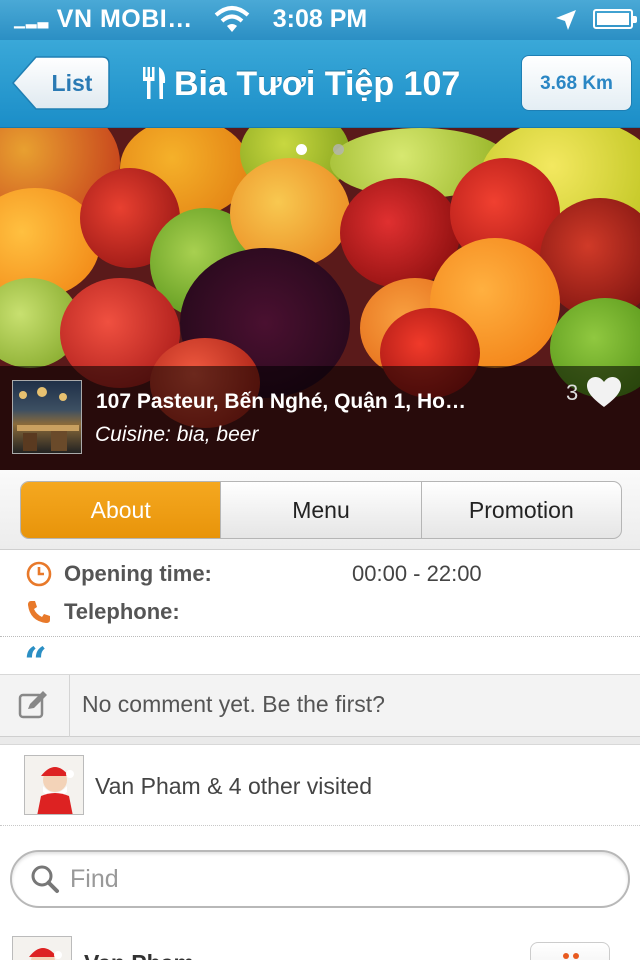 The height and width of the screenshot is (960, 640). I want to click on visited-row: Van Pham & 4 other visited, so click(320, 785).